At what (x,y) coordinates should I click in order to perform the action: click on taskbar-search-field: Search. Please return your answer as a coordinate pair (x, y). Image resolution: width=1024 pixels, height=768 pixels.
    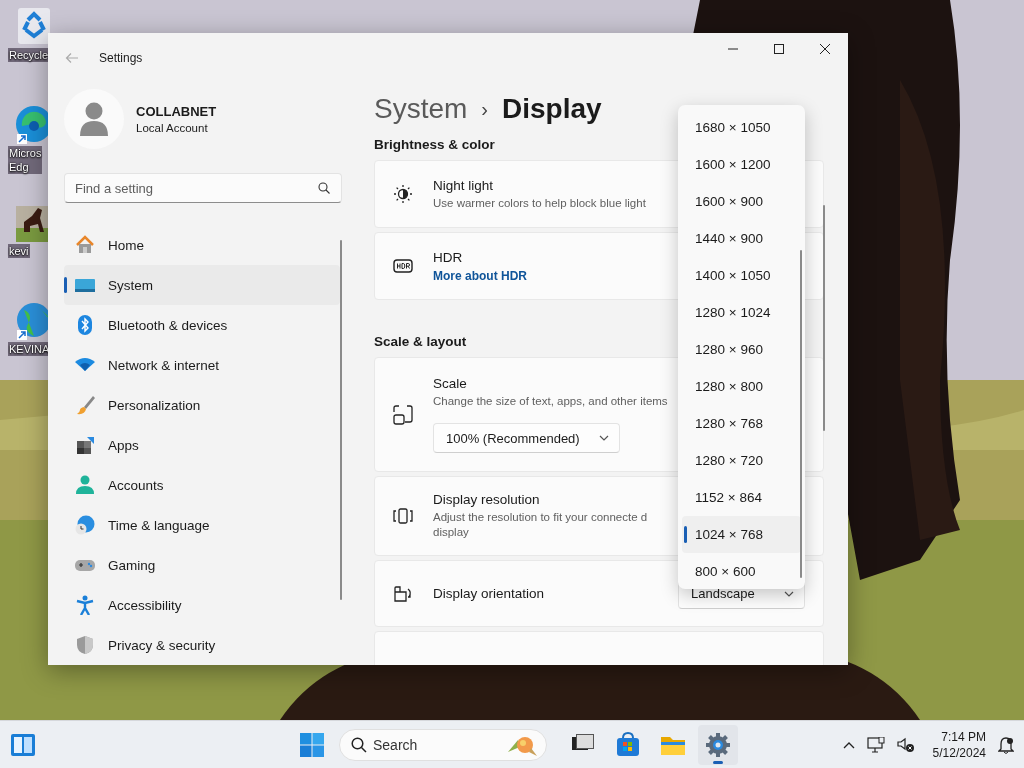
    Looking at the image, I should click on (443, 744).